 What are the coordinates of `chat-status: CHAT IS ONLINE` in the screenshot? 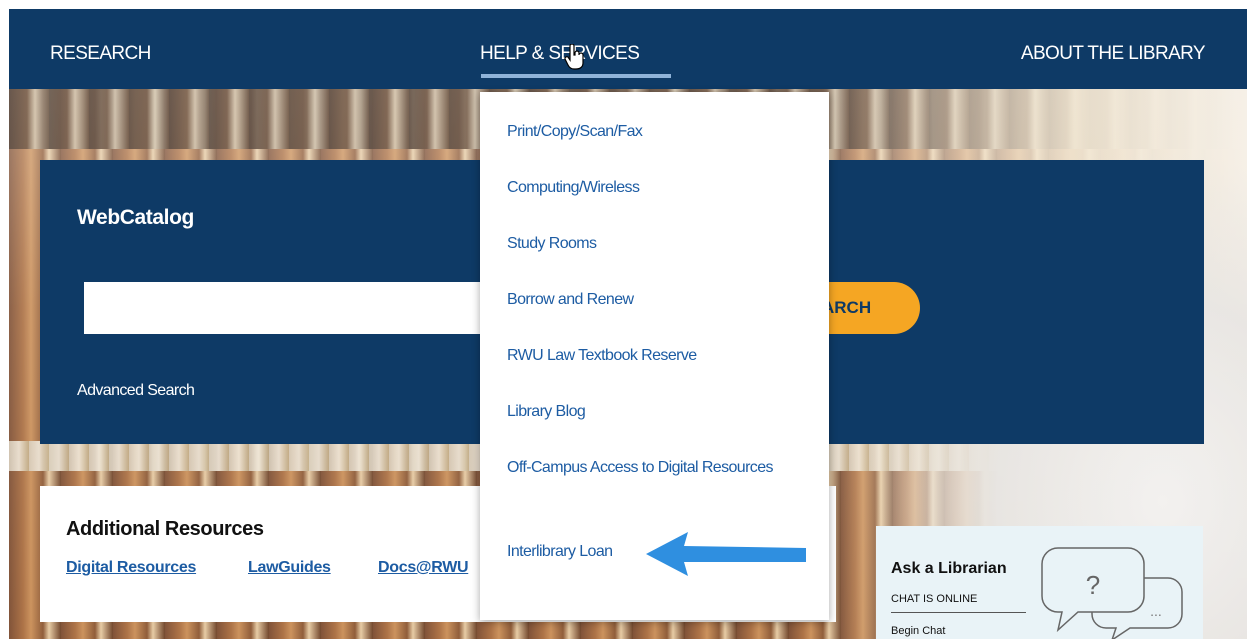 It's located at (934, 599).